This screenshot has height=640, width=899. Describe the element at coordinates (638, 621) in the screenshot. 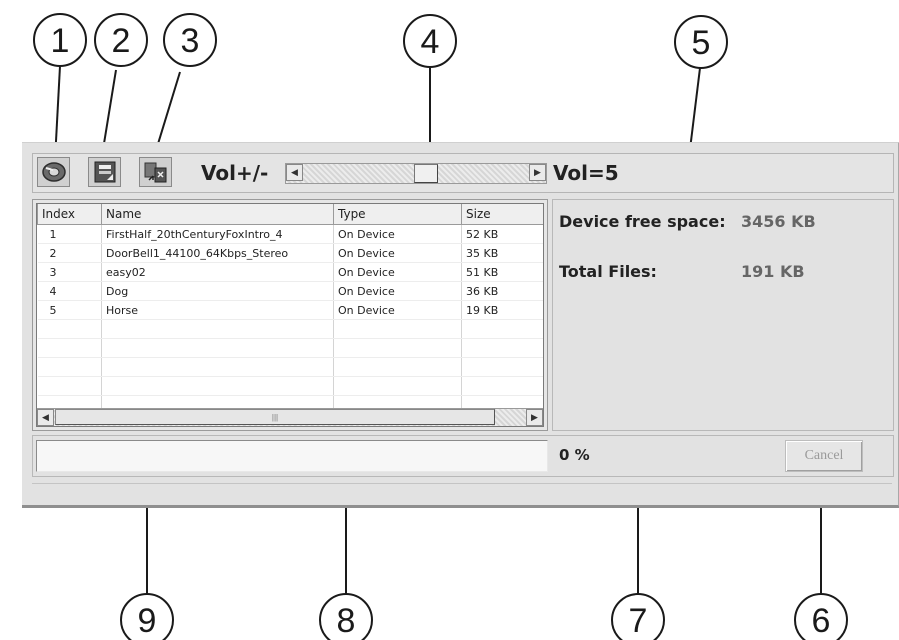

I see `callout-7: 7` at that location.